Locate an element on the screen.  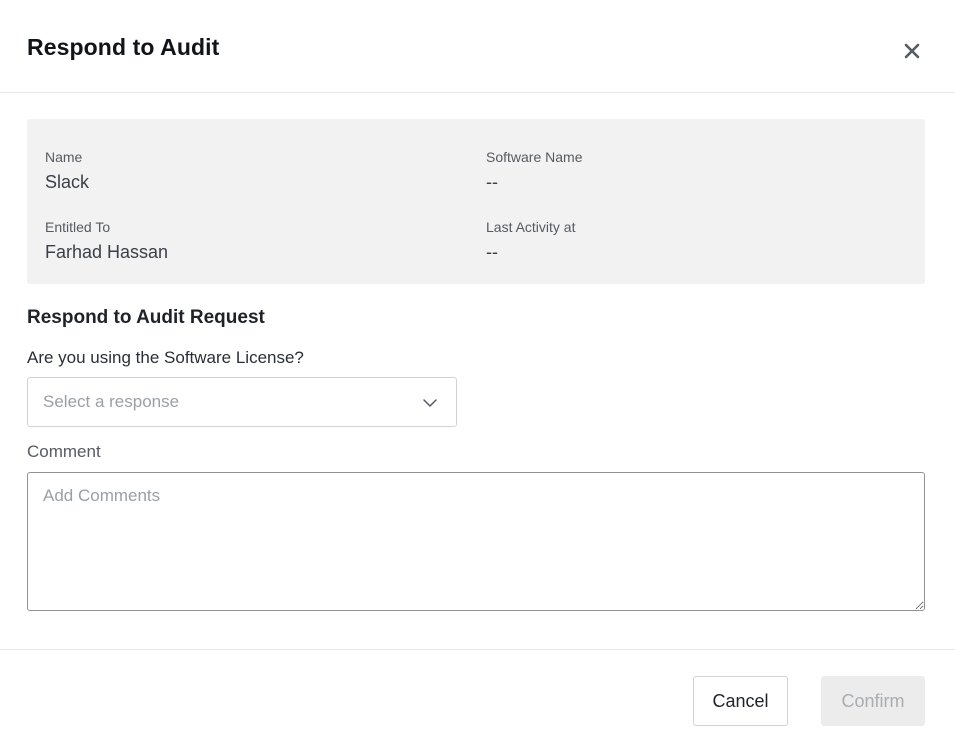
dialog-title: Respond to Audit is located at coordinates (123, 47).